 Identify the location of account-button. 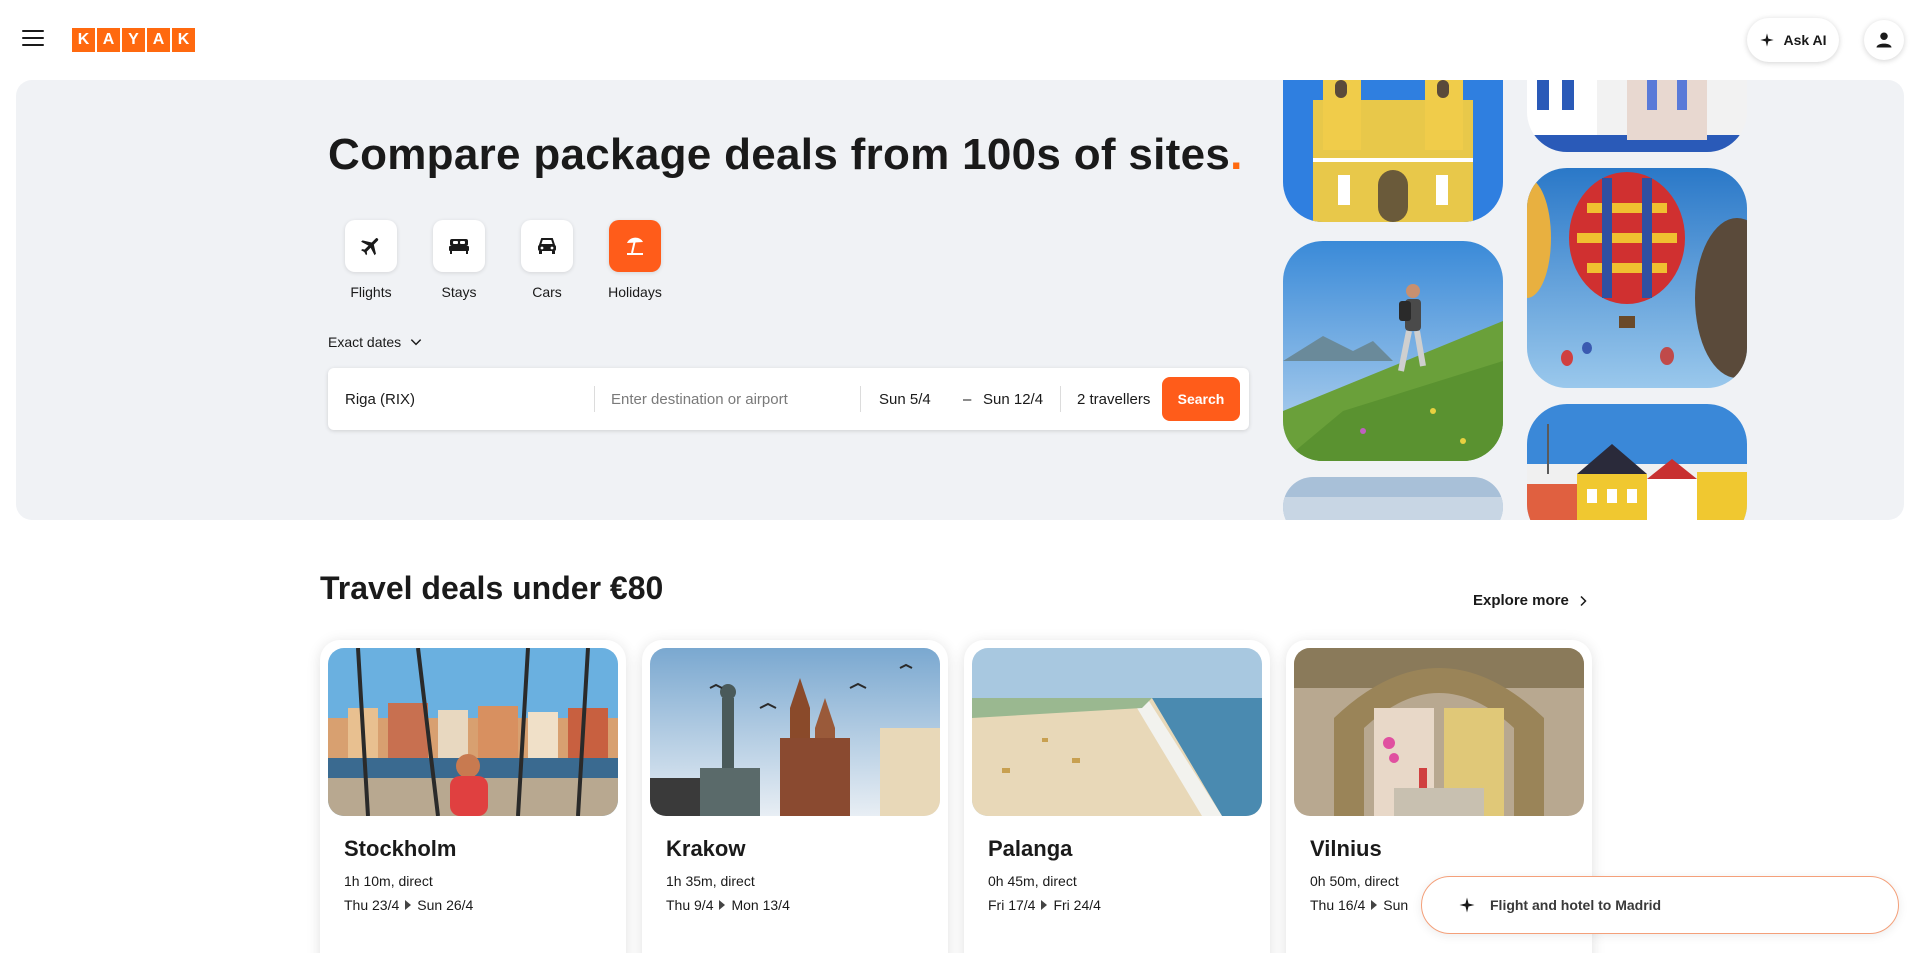
(1884, 40).